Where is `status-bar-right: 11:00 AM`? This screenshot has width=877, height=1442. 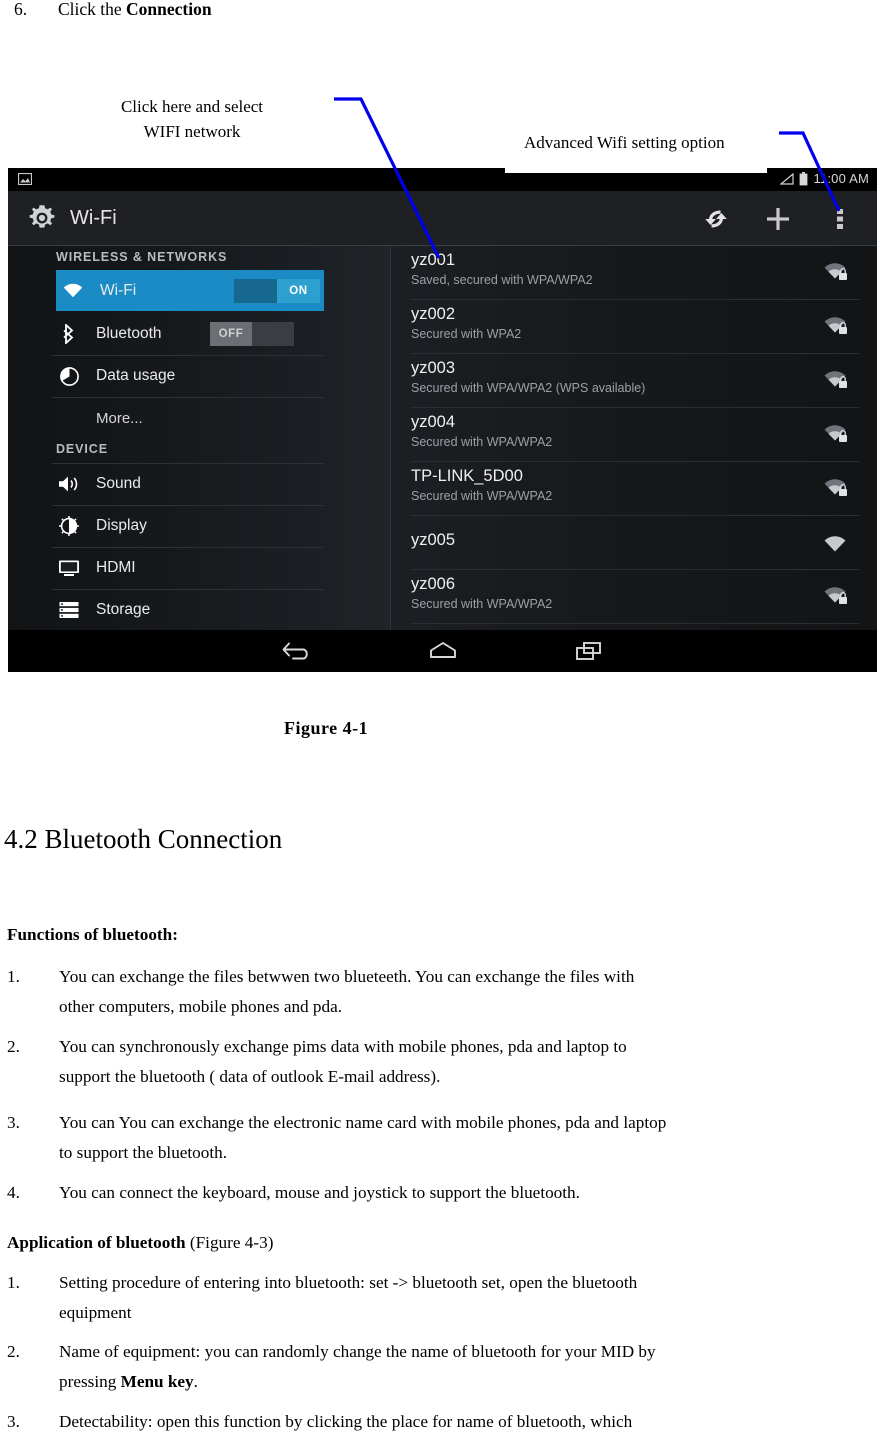
status-bar-right: 11:00 AM is located at coordinates (824, 178).